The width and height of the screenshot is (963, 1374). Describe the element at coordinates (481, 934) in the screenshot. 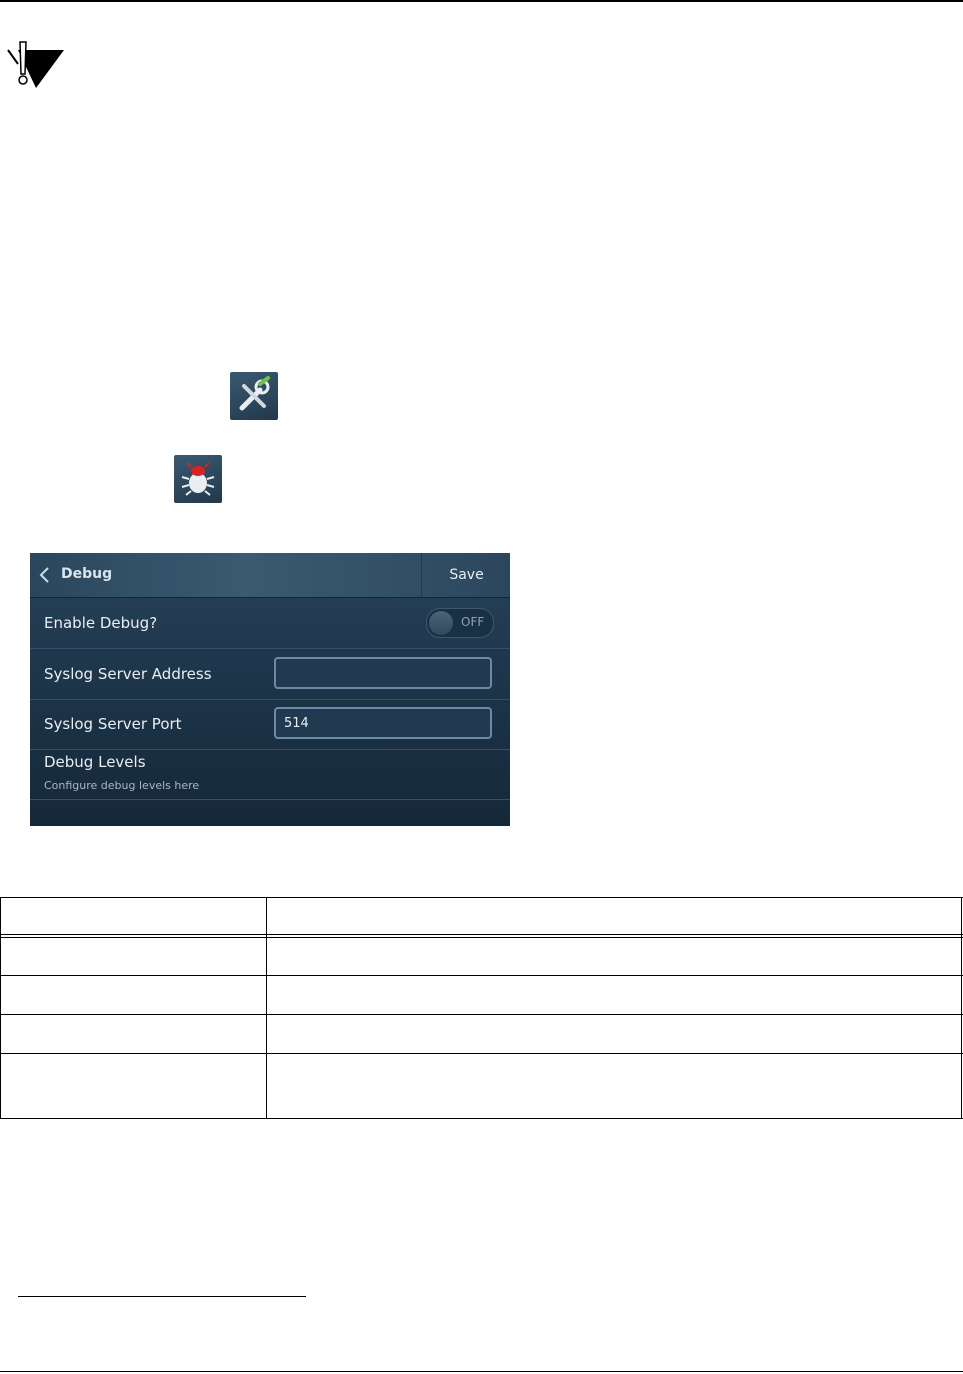

I see `table-header-rule` at that location.